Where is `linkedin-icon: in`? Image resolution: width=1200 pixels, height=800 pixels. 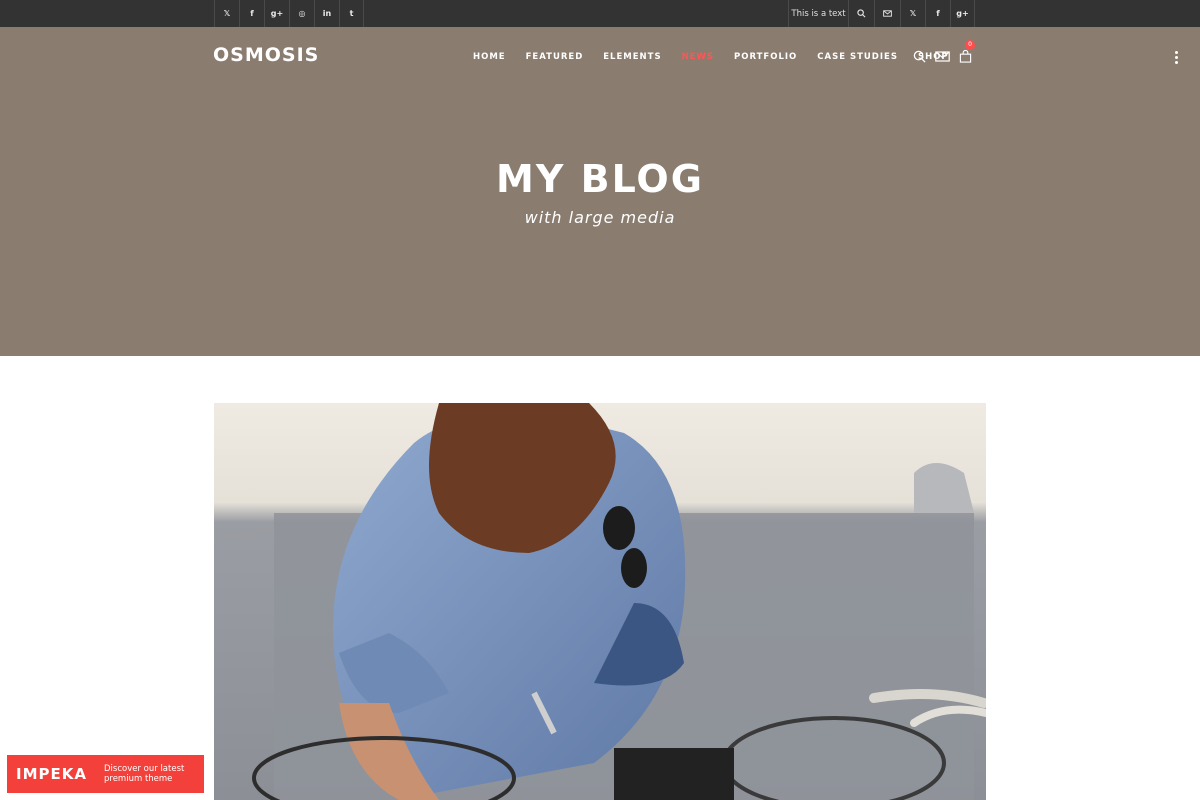 linkedin-icon: in is located at coordinates (326, 13).